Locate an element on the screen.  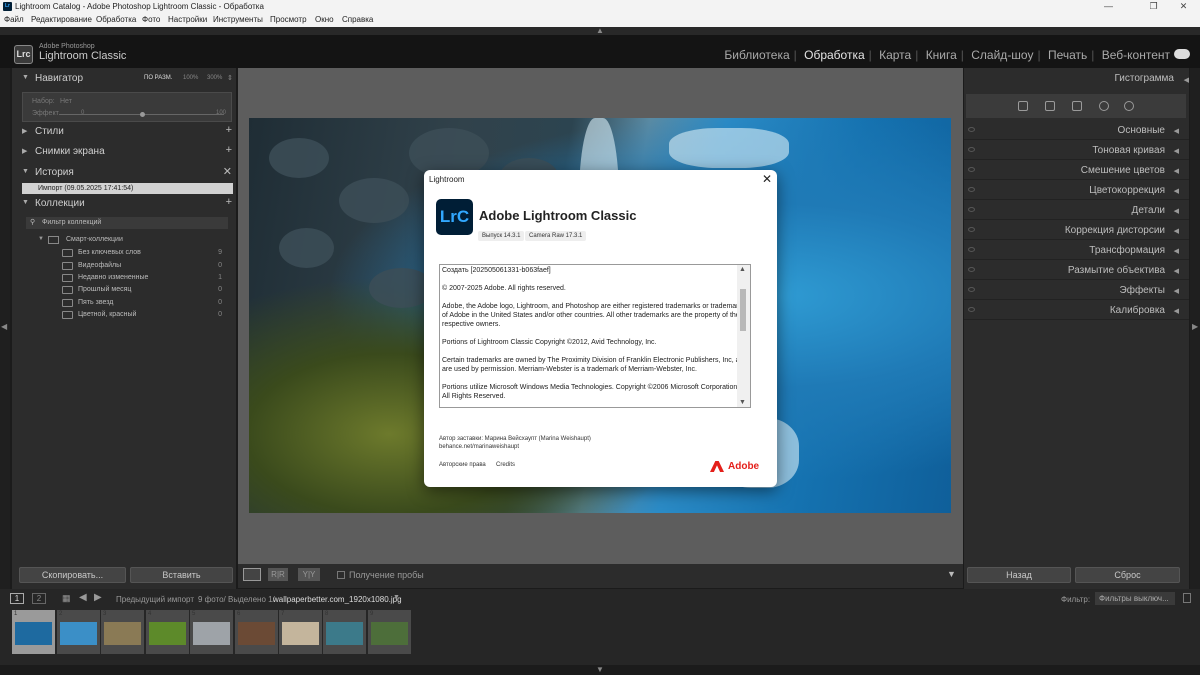
zoom-fit: ПО РАЗМ. is located at coordinates (158, 78).